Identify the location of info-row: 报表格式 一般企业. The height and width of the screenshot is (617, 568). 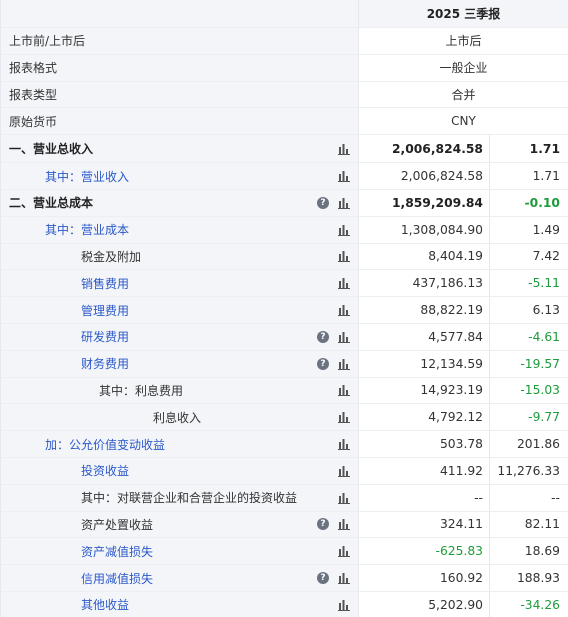
(284, 68).